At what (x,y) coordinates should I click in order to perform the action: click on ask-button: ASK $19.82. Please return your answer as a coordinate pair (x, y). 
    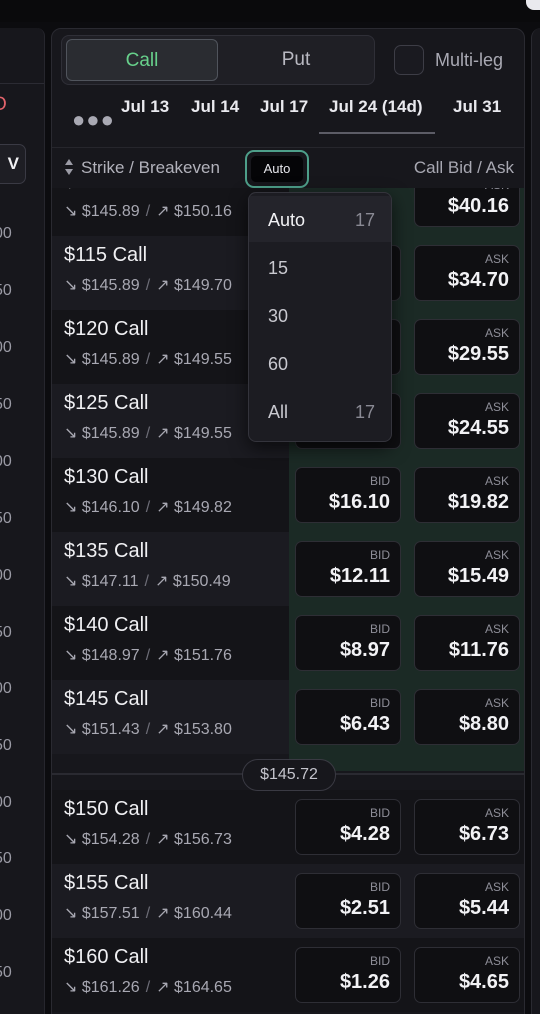
    Looking at the image, I should click on (467, 495).